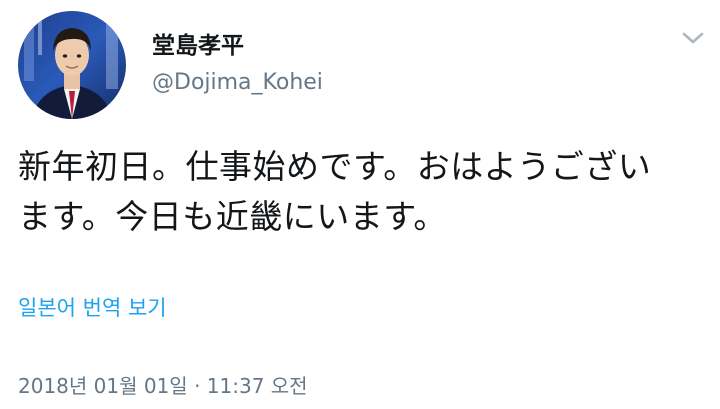  I want to click on tweet-timestamp: 2018년 01월 01일 · 11:37 오전, so click(163, 386).